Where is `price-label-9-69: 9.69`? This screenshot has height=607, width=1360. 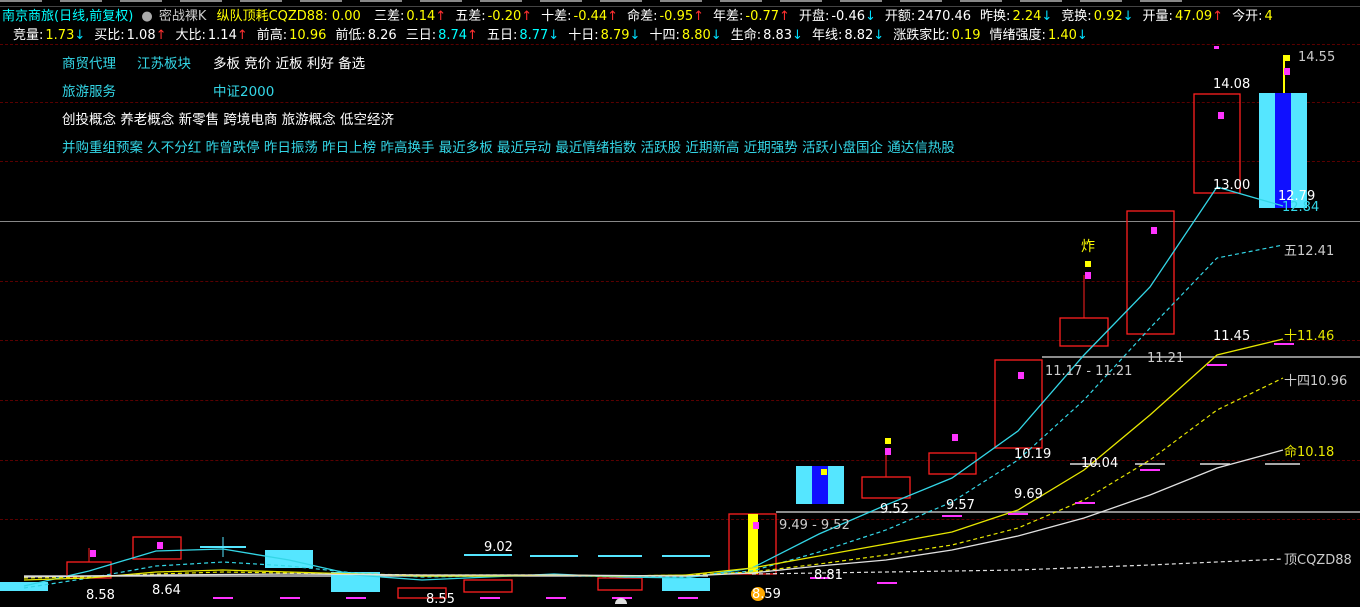
price-label-9-69: 9.69 is located at coordinates (1028, 494).